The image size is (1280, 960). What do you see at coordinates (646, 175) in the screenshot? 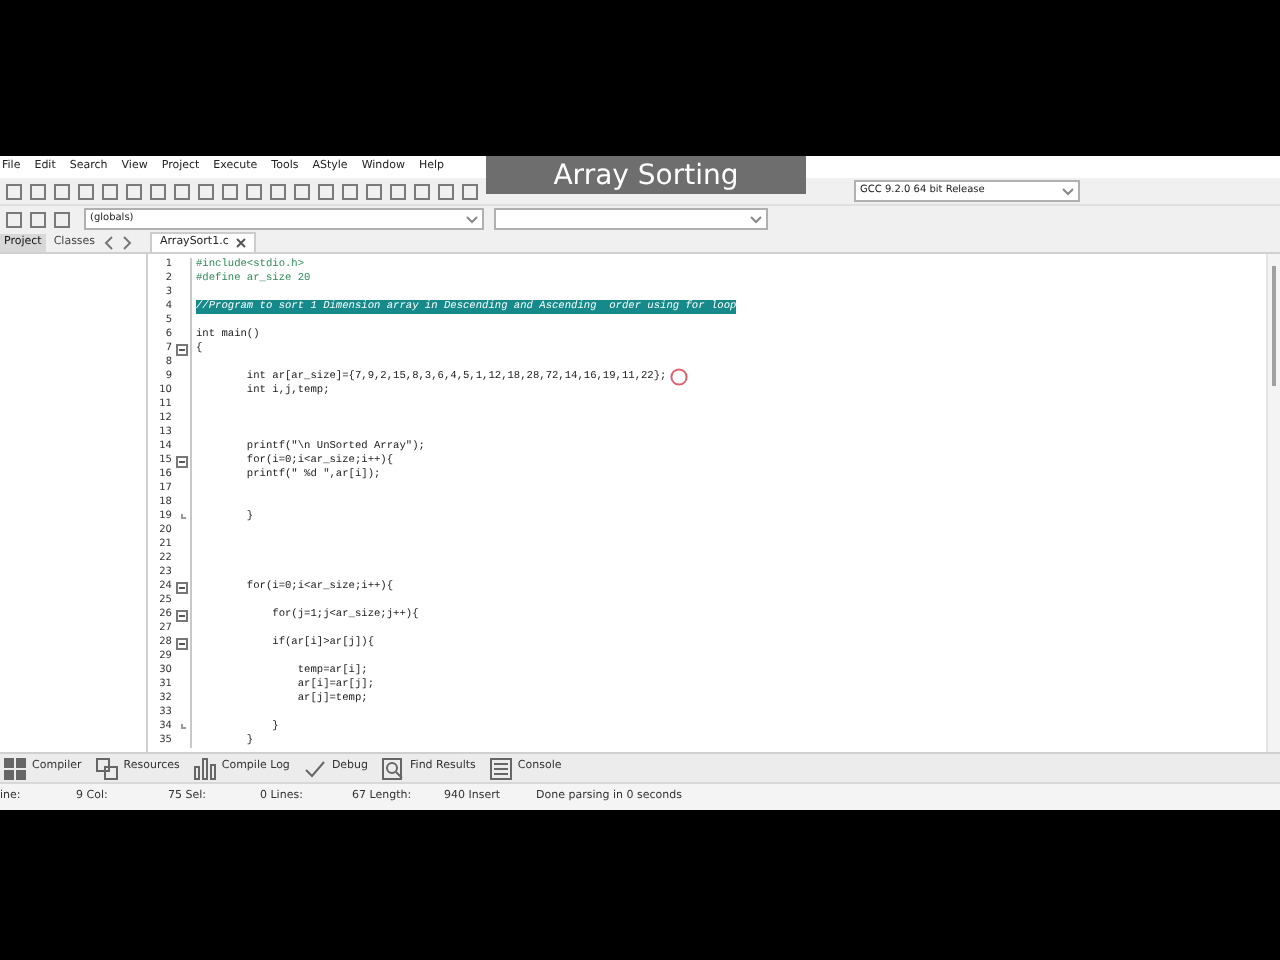
I see `video-title-overlay: Array Sorting` at bounding box center [646, 175].